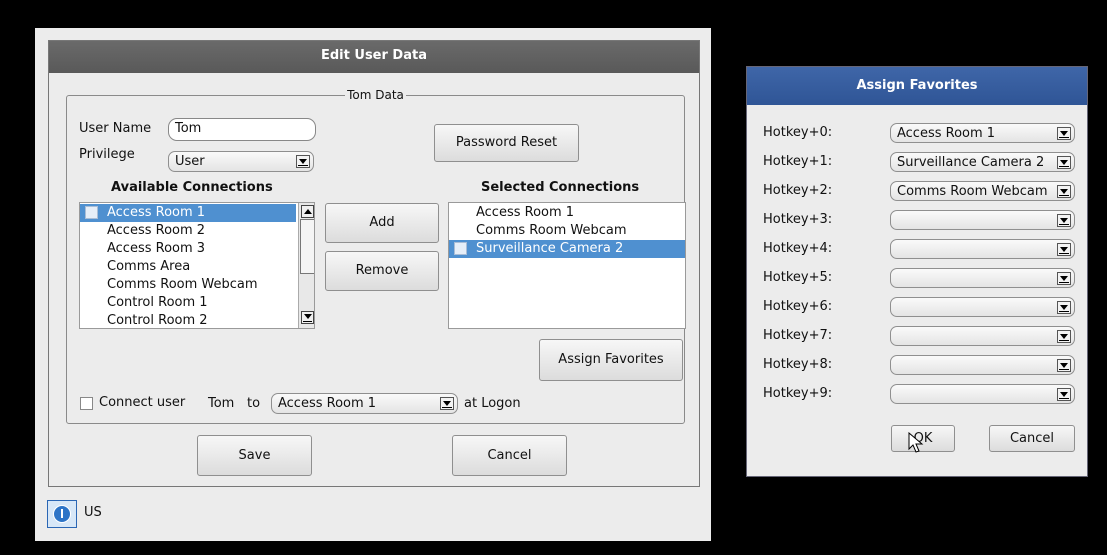 Image resolution: width=1107 pixels, height=555 pixels. I want to click on hotkey-select: Surveillance Camera 2, so click(982, 162).